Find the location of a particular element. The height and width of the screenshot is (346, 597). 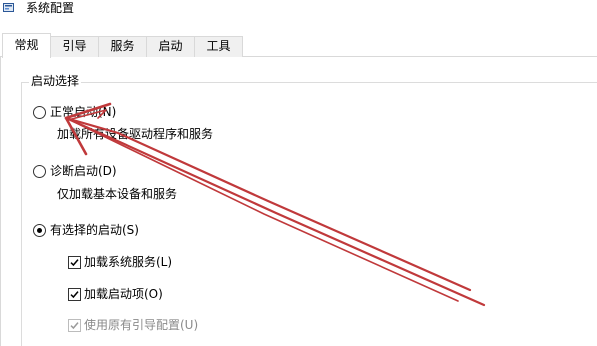

msconfig-icon is located at coordinates (9, 8).